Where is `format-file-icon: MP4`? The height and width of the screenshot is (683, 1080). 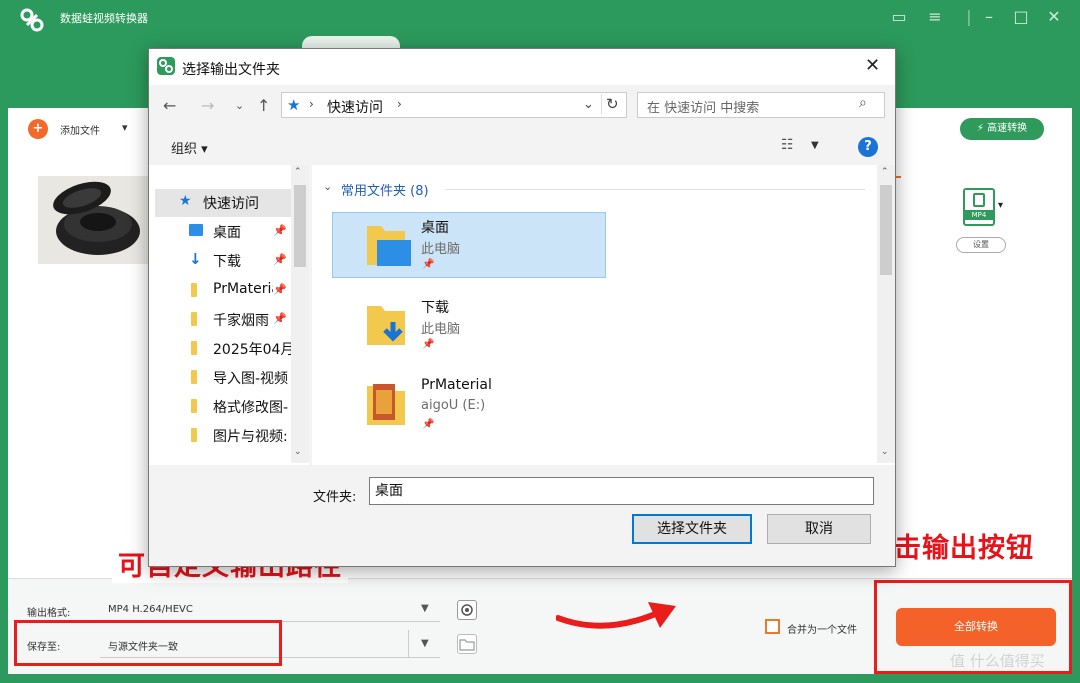
format-file-icon: MP4 is located at coordinates (979, 207).